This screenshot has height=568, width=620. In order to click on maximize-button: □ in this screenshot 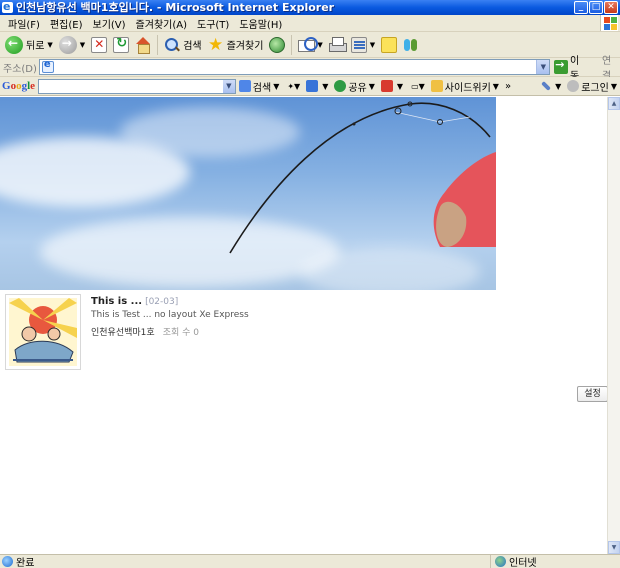, I will do `click(596, 7)`.